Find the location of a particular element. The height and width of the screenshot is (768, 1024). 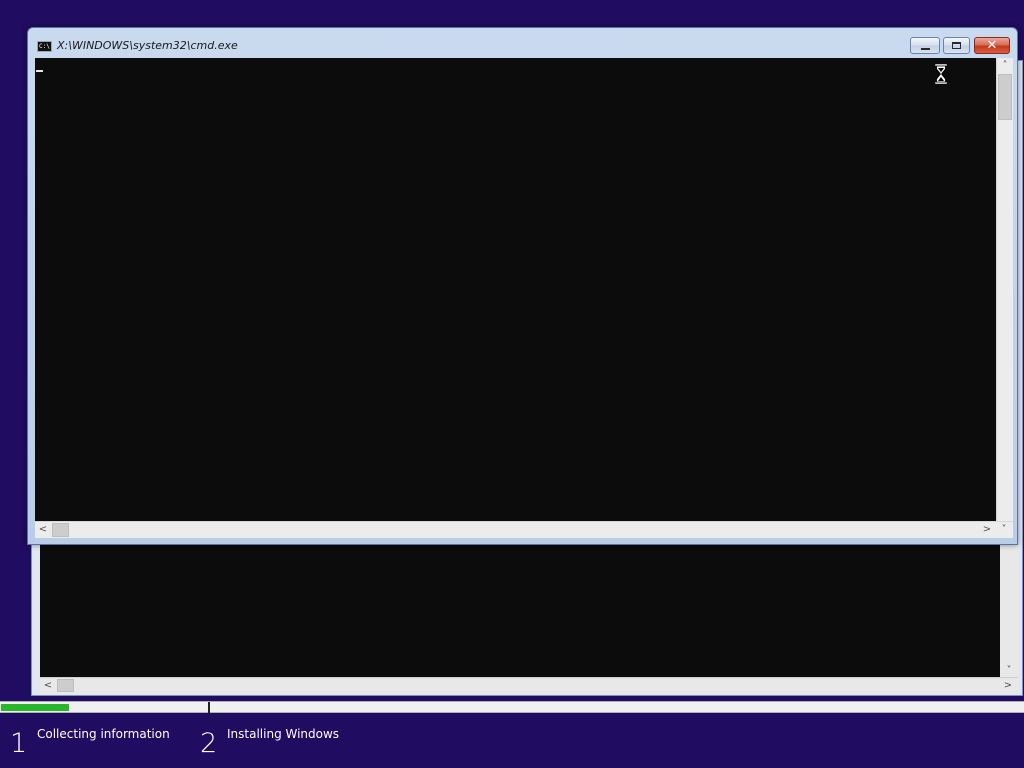

background-horizontal-scrollbar: < > is located at coordinates (529, 685).